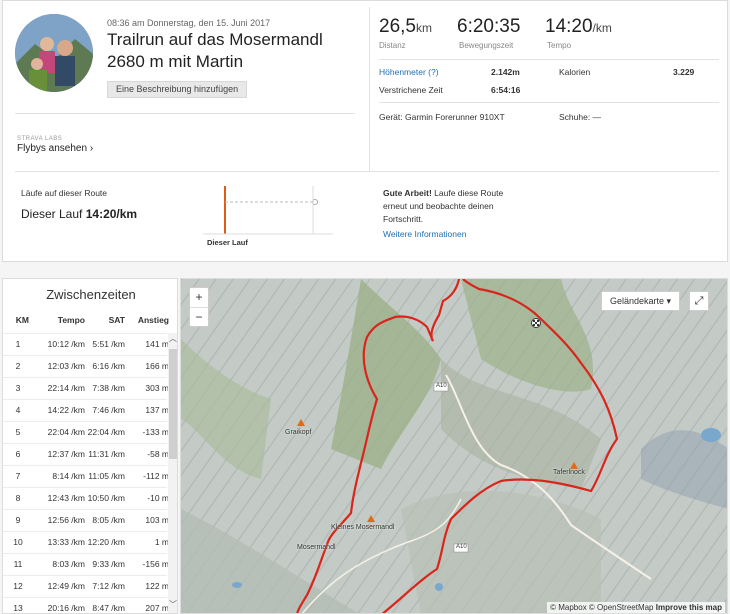 The image size is (730, 614). I want to click on split-tempo: 14:22 /km, so click(66, 410).